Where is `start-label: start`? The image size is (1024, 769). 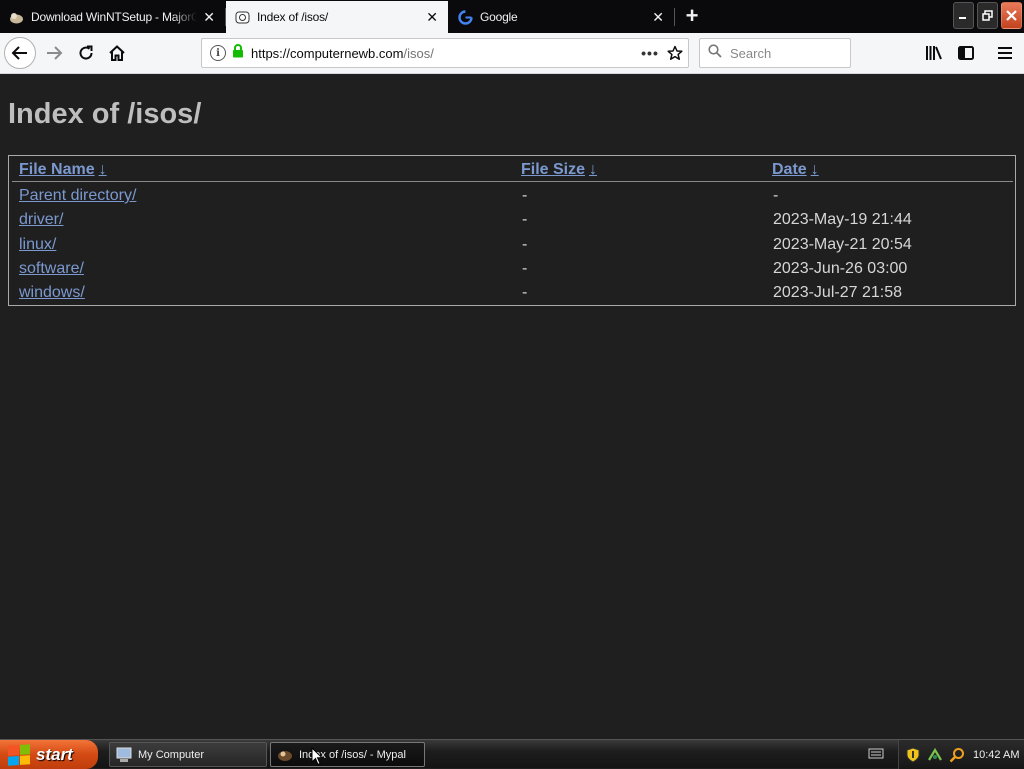
start-label: start is located at coordinates (54, 754).